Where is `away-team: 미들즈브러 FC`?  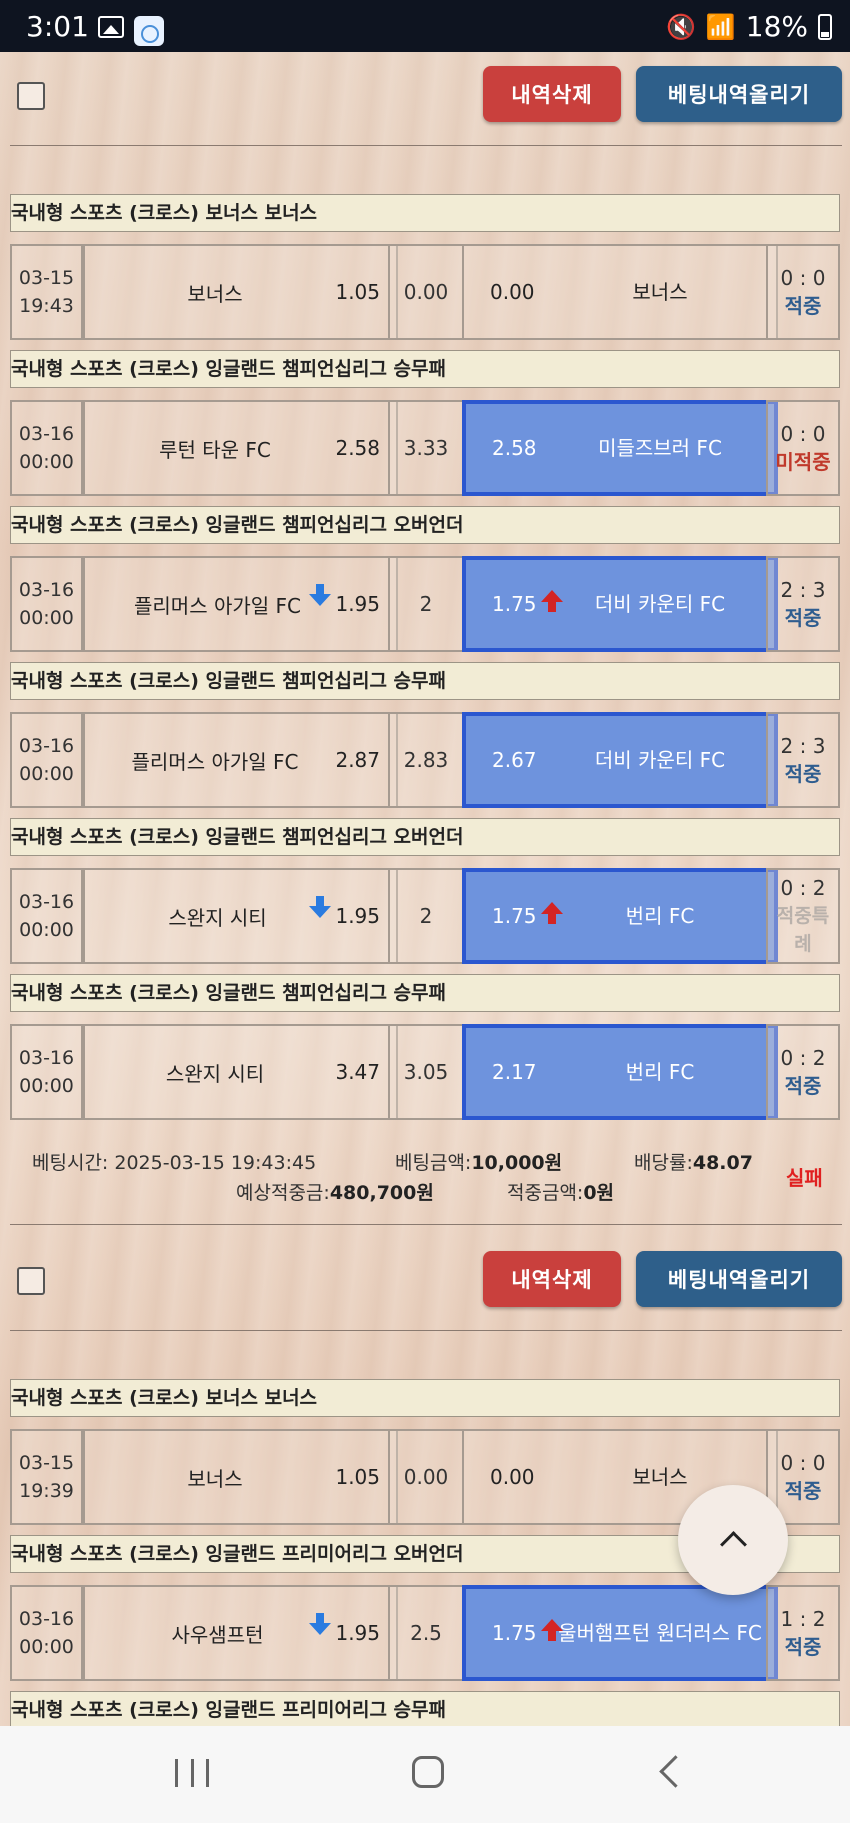 away-team: 미들즈브러 FC is located at coordinates (660, 448).